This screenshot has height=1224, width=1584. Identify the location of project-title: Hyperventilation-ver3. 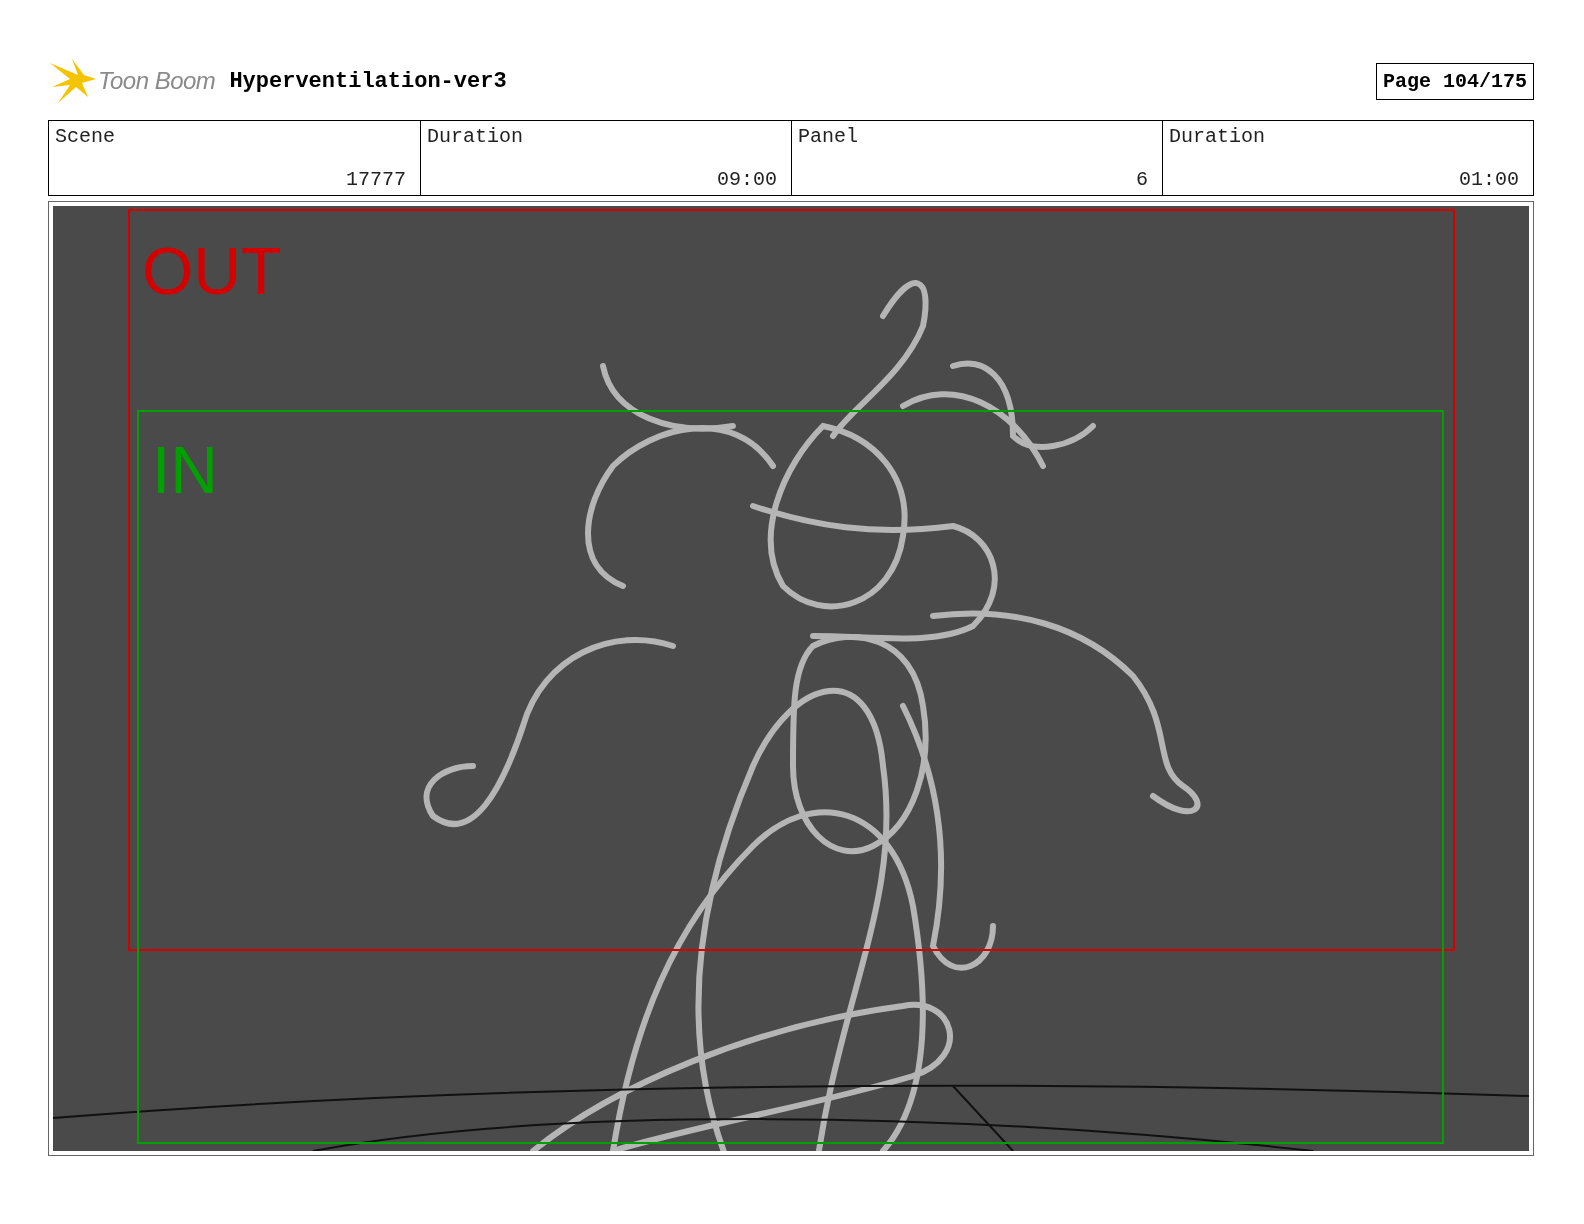
(368, 81).